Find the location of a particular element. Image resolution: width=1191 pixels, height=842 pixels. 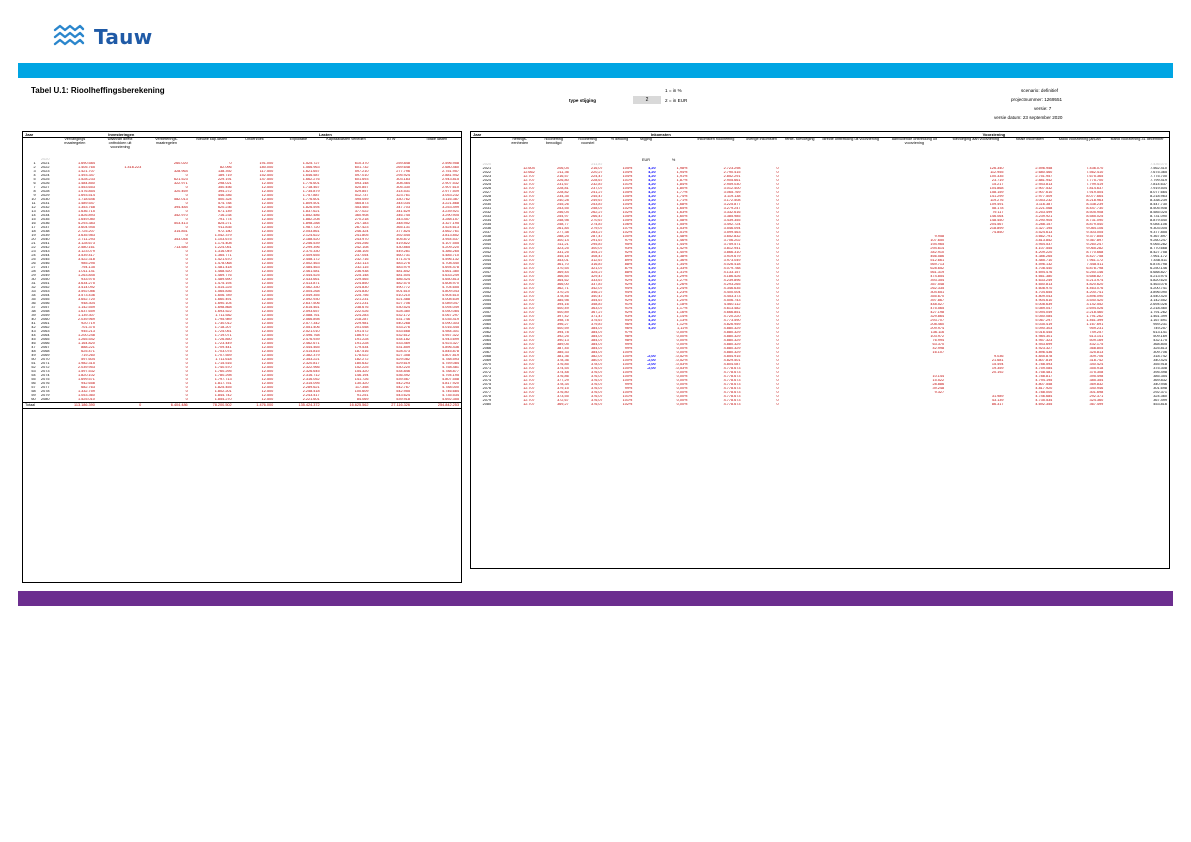

right-col-header: stand voorziening 31 december is located at coordinates (1137, 139).